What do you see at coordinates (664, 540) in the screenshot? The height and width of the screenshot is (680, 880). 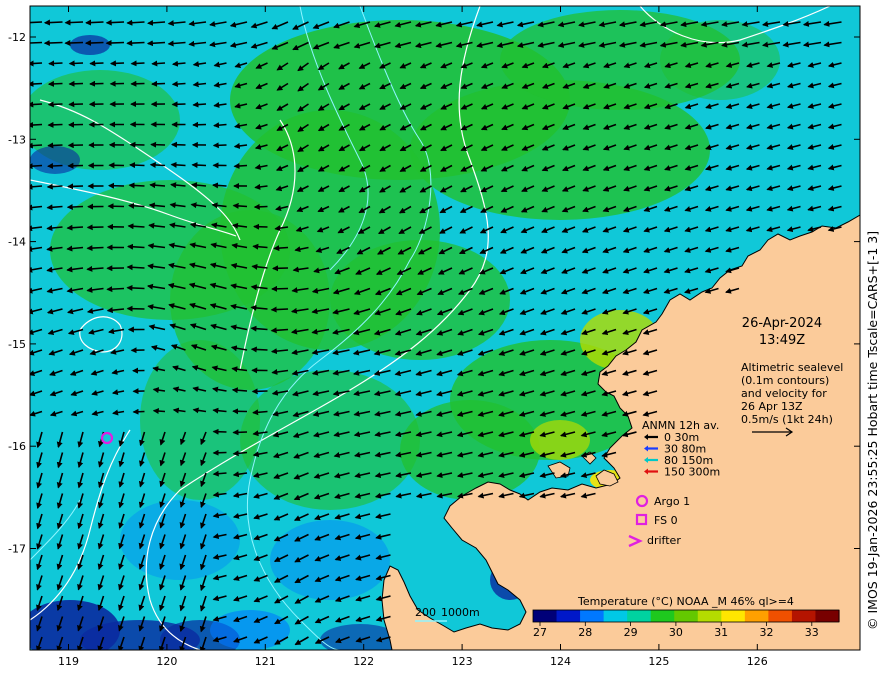 I see `drifter-label: drifter` at bounding box center [664, 540].